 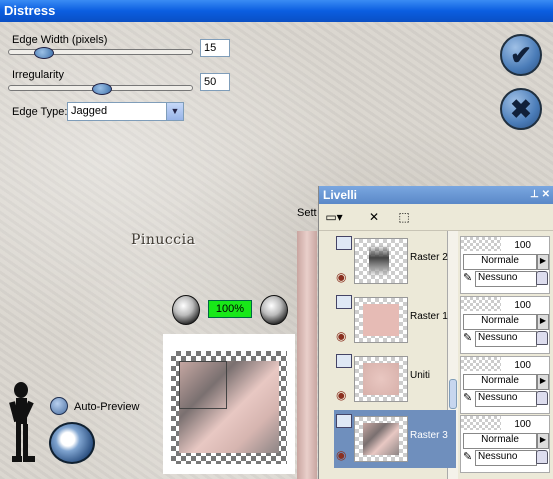 I want to click on edge-width-slider, so click(x=100, y=53).